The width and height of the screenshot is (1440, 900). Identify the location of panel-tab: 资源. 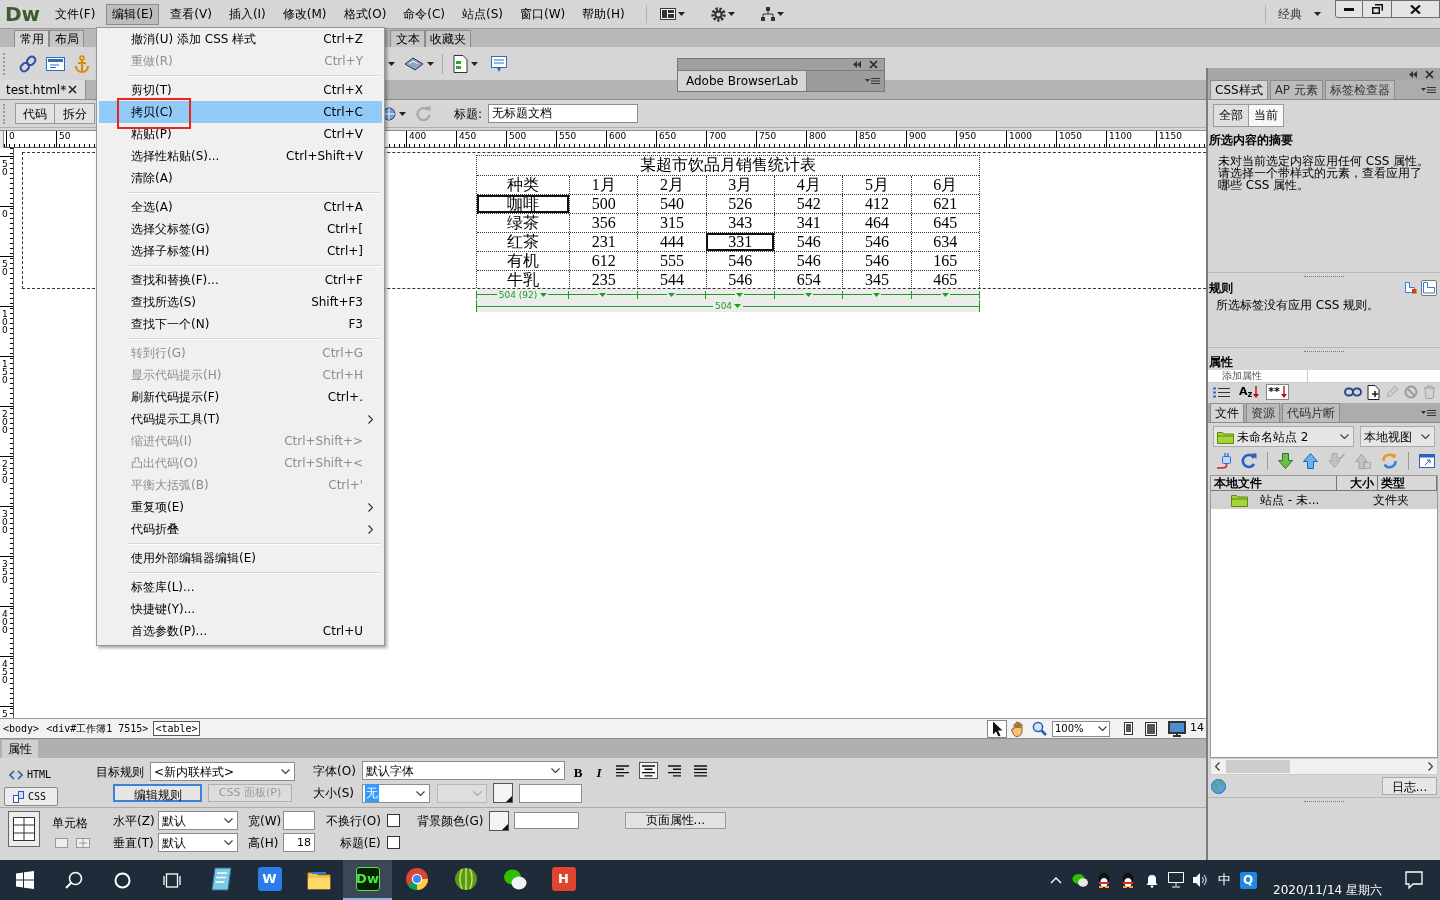
(1263, 412).